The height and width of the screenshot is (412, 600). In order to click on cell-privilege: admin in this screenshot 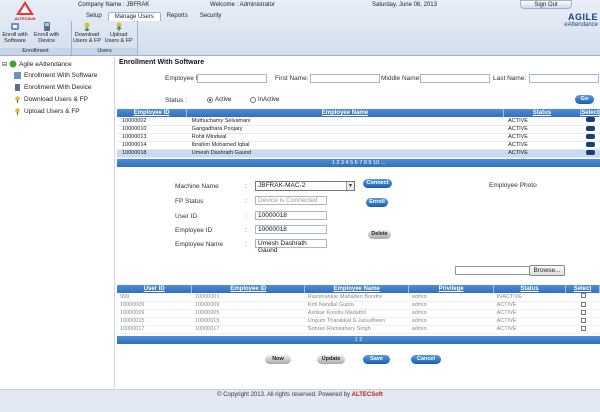, I will do `click(451, 313)`.